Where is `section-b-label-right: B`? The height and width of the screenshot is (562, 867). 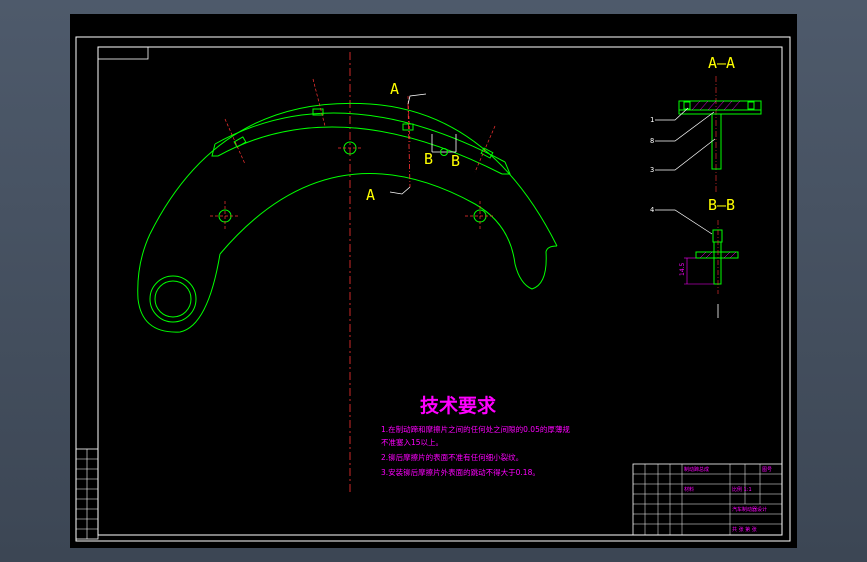
section-b-label-right: B is located at coordinates (455, 161).